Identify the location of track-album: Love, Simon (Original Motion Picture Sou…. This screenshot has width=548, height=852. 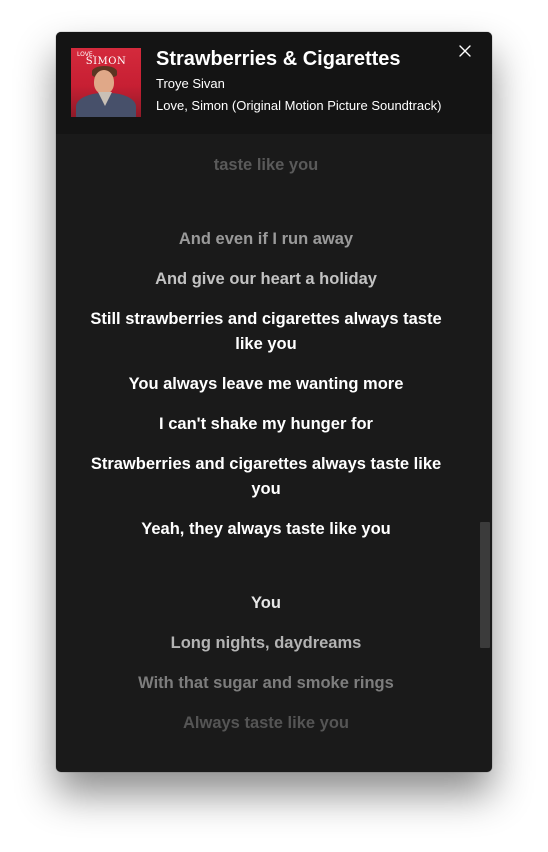
(299, 105).